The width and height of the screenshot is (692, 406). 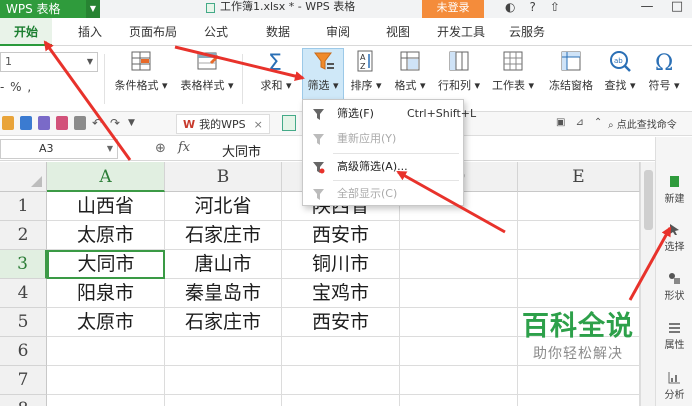 What do you see at coordinates (116, 123) in the screenshot?
I see `redo-icon: ↷` at bounding box center [116, 123].